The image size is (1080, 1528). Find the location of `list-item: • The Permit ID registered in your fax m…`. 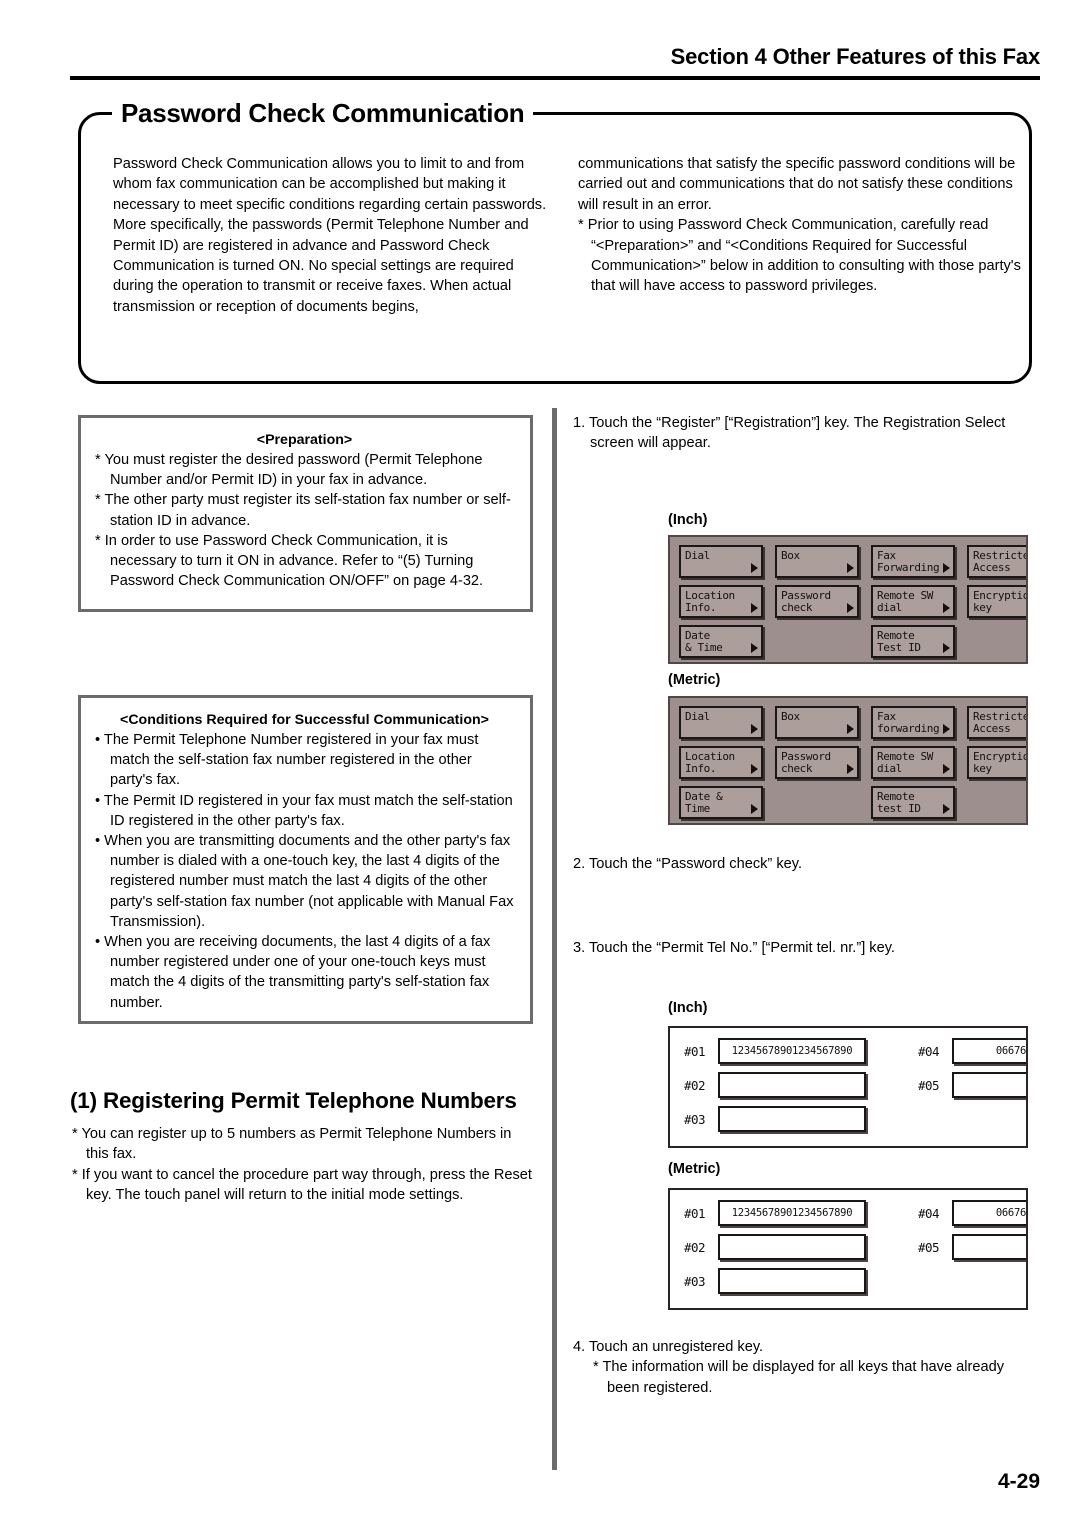

list-item: • The Permit ID registered in your fax m… is located at coordinates (304, 810).